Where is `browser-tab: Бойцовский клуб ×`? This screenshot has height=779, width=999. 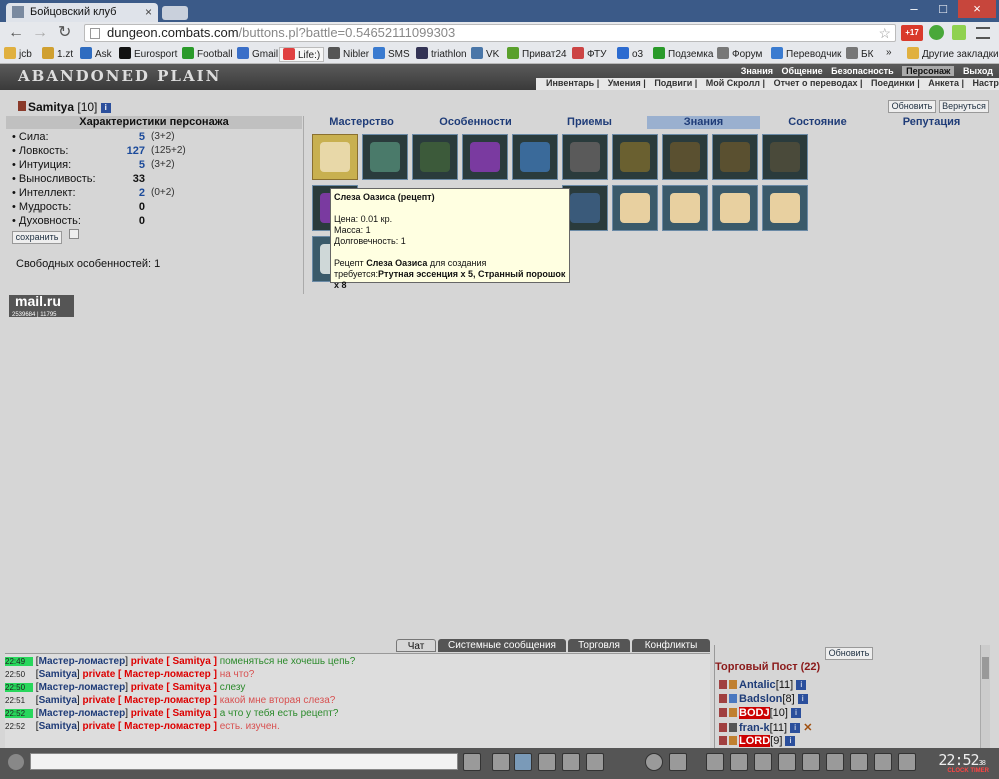 browser-tab: Бойцовский клуб × is located at coordinates (82, 12).